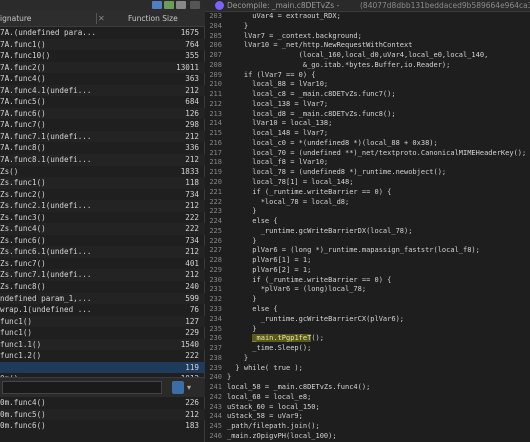  I want to click on function-row: 7A.func4.1(undefi... 212, so click(102, 90).